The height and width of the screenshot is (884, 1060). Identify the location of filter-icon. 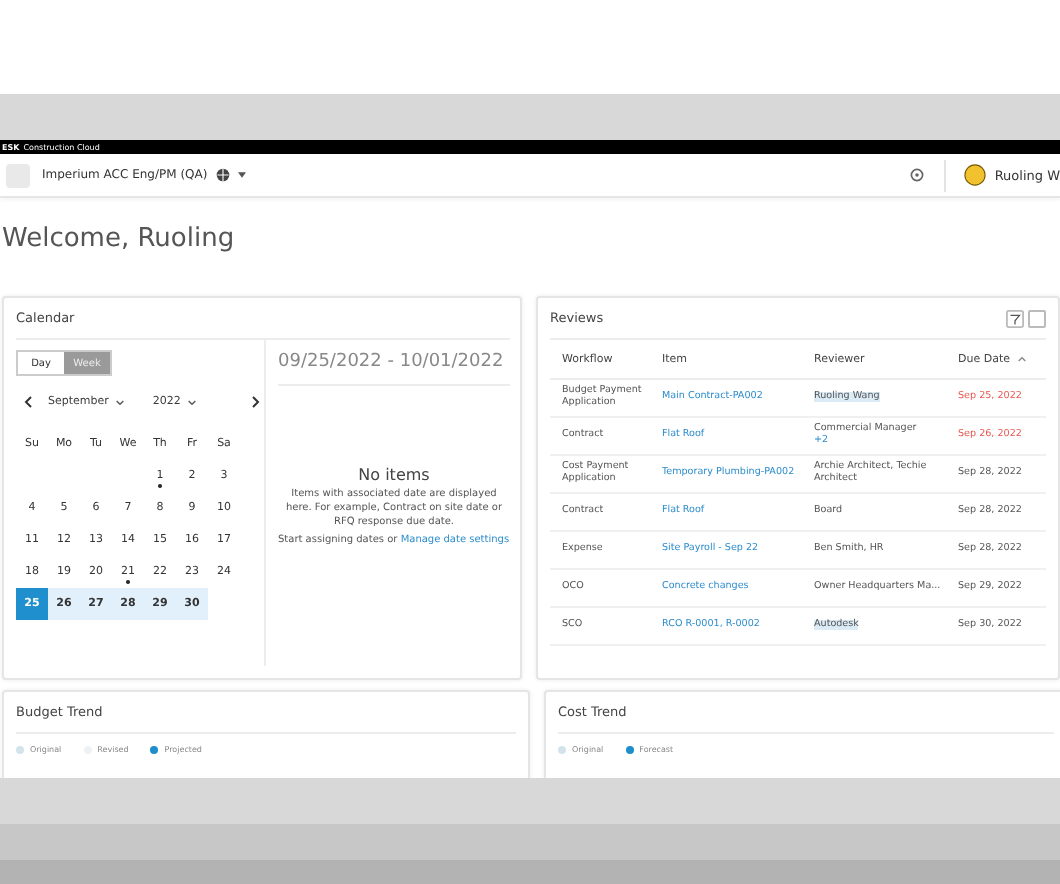
(1015, 318).